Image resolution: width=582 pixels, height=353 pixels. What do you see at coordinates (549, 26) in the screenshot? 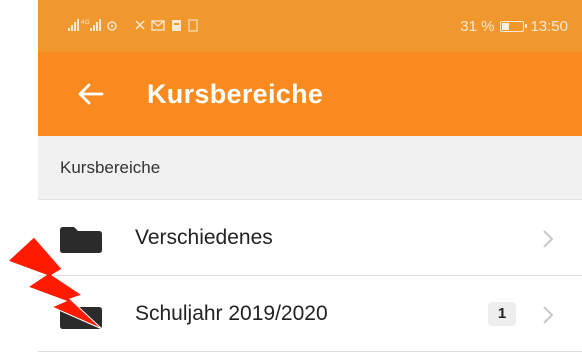
I see `status-time: 13:50` at bounding box center [549, 26].